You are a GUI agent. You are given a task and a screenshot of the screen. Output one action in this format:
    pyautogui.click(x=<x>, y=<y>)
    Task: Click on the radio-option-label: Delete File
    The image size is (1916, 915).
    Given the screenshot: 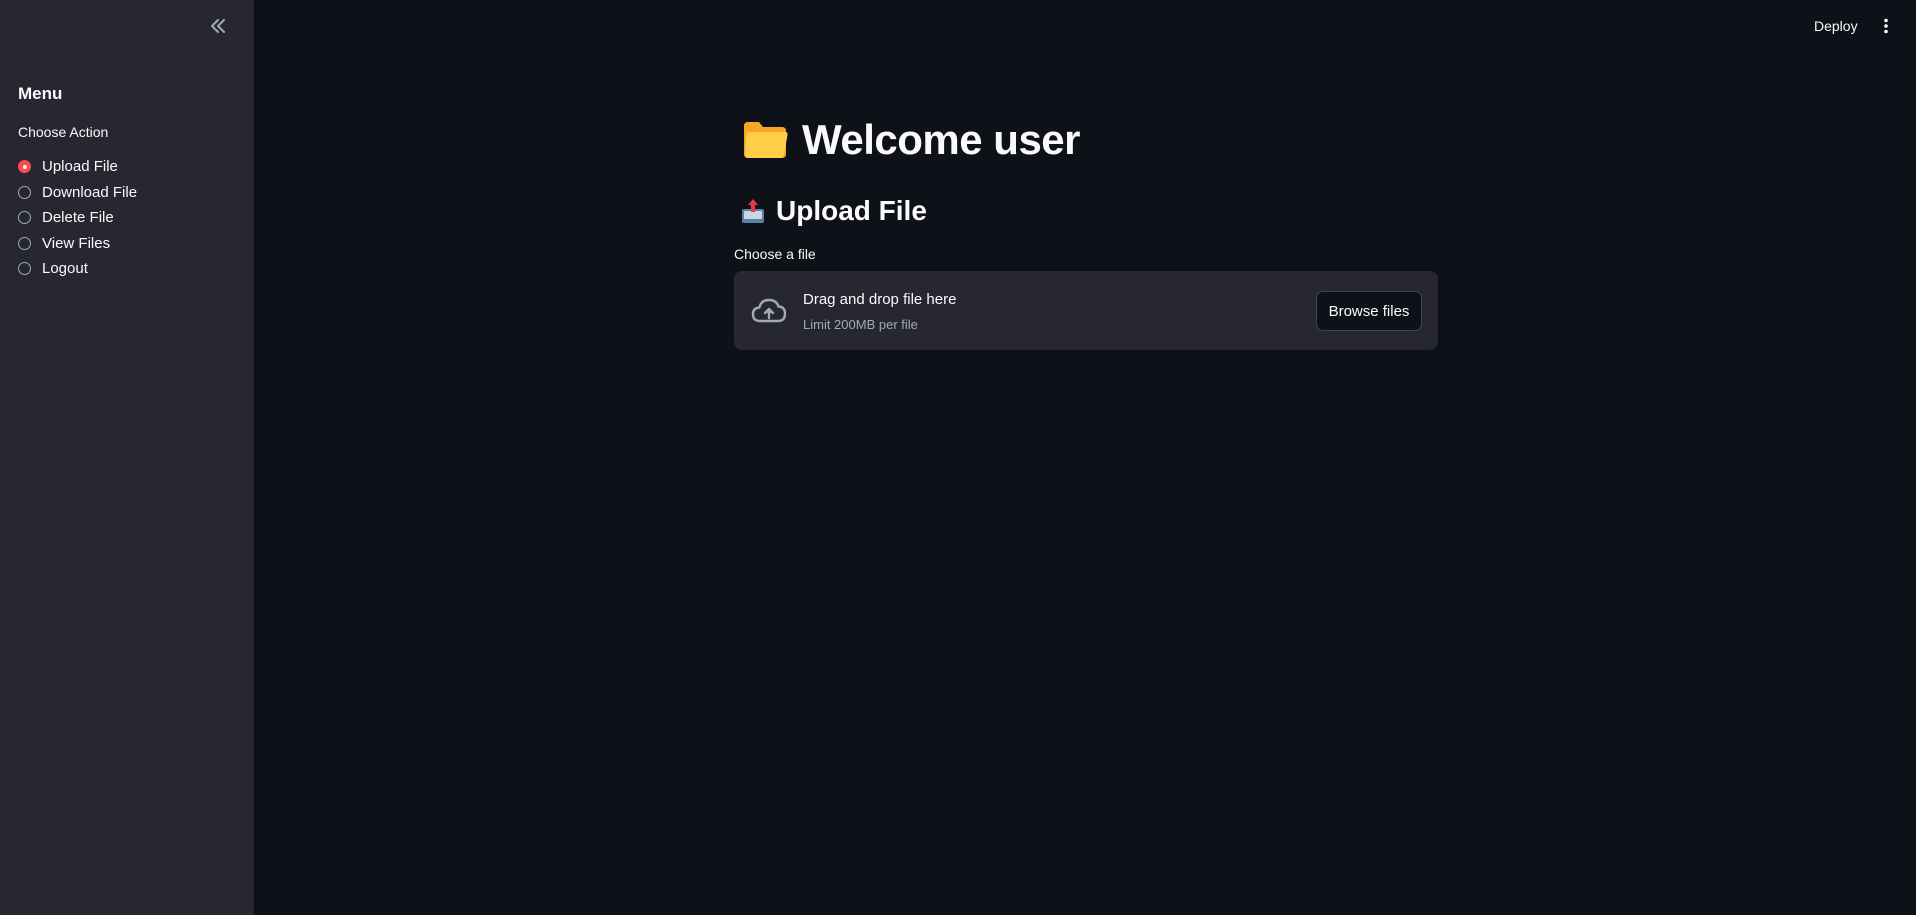 What is the action you would take?
    pyautogui.click(x=78, y=218)
    